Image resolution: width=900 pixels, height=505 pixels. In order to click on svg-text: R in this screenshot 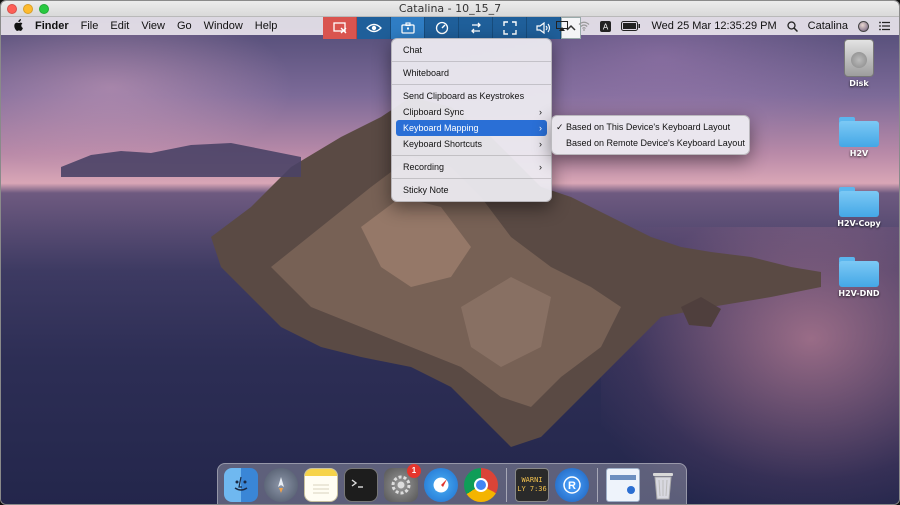, I will do `click(572, 486)`.